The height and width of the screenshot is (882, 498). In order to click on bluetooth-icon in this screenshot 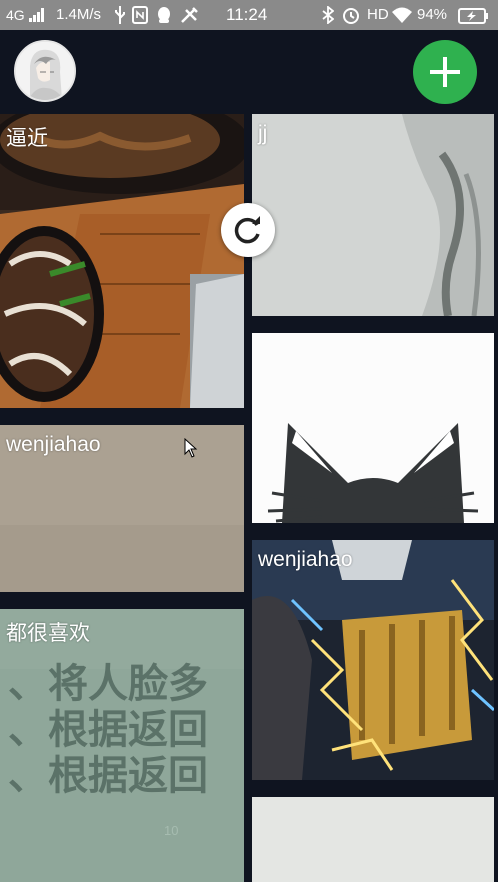, I will do `click(328, 15)`.